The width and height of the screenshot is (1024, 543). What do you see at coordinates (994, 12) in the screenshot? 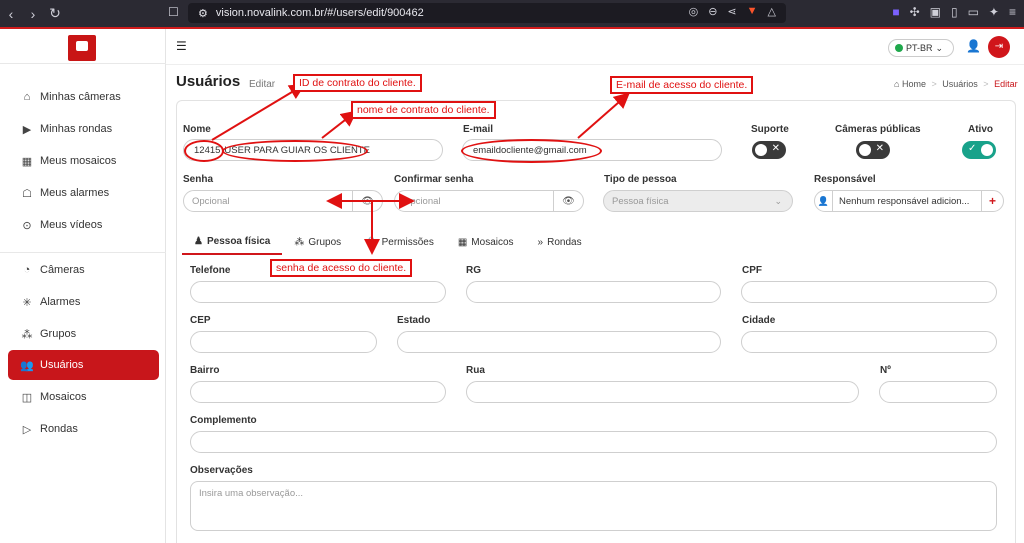
I see `leo-icon: ✦` at bounding box center [994, 12].